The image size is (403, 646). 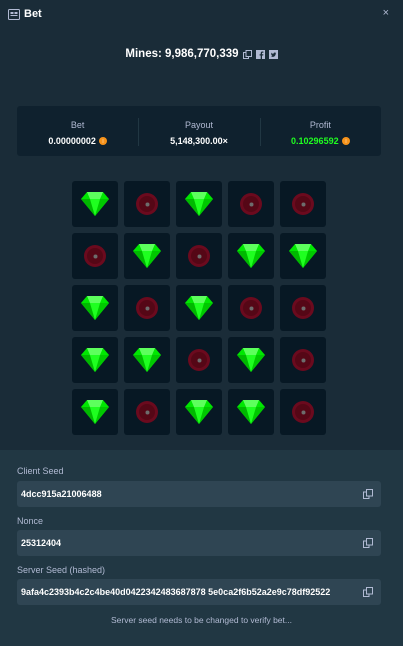 I want to click on modal-title: Bet, so click(x=33, y=14).